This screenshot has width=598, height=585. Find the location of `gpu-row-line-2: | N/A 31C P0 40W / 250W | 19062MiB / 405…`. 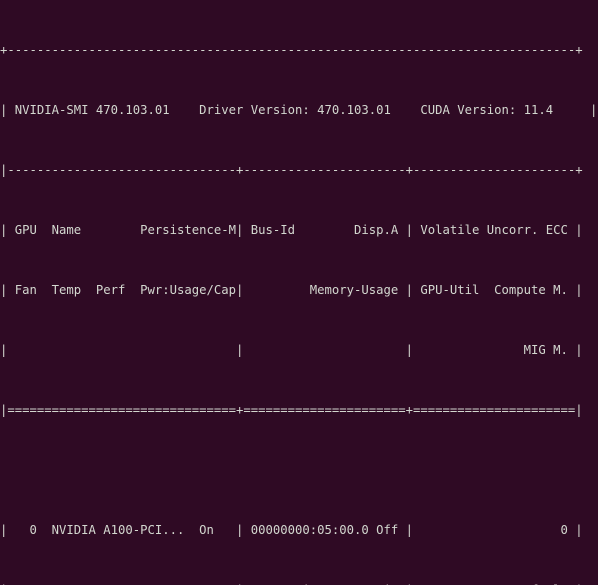

gpu-row-line-2: | N/A 31C P0 40W / 250W | 19062MiB / 405… is located at coordinates (299, 582).